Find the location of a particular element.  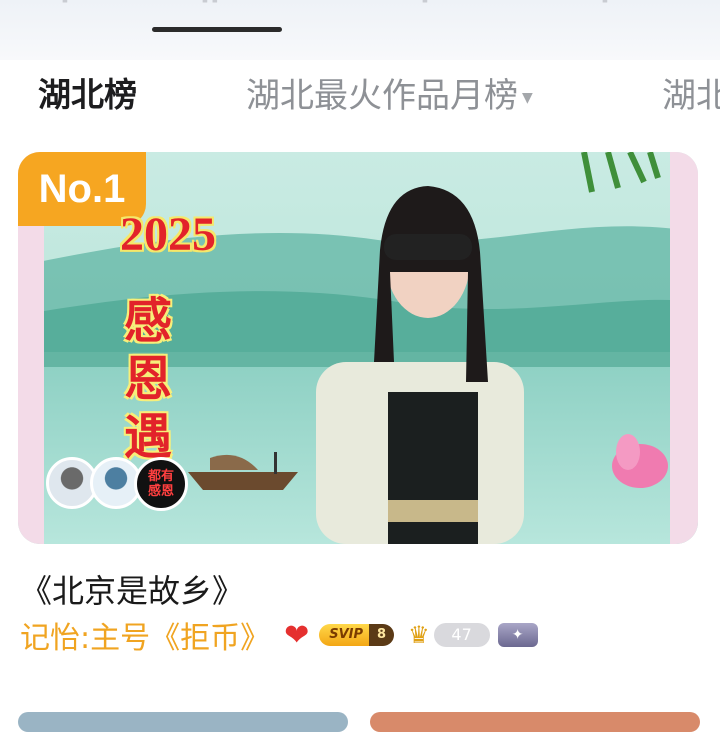

thumbnail-year-text: 2025 is located at coordinates (168, 234).